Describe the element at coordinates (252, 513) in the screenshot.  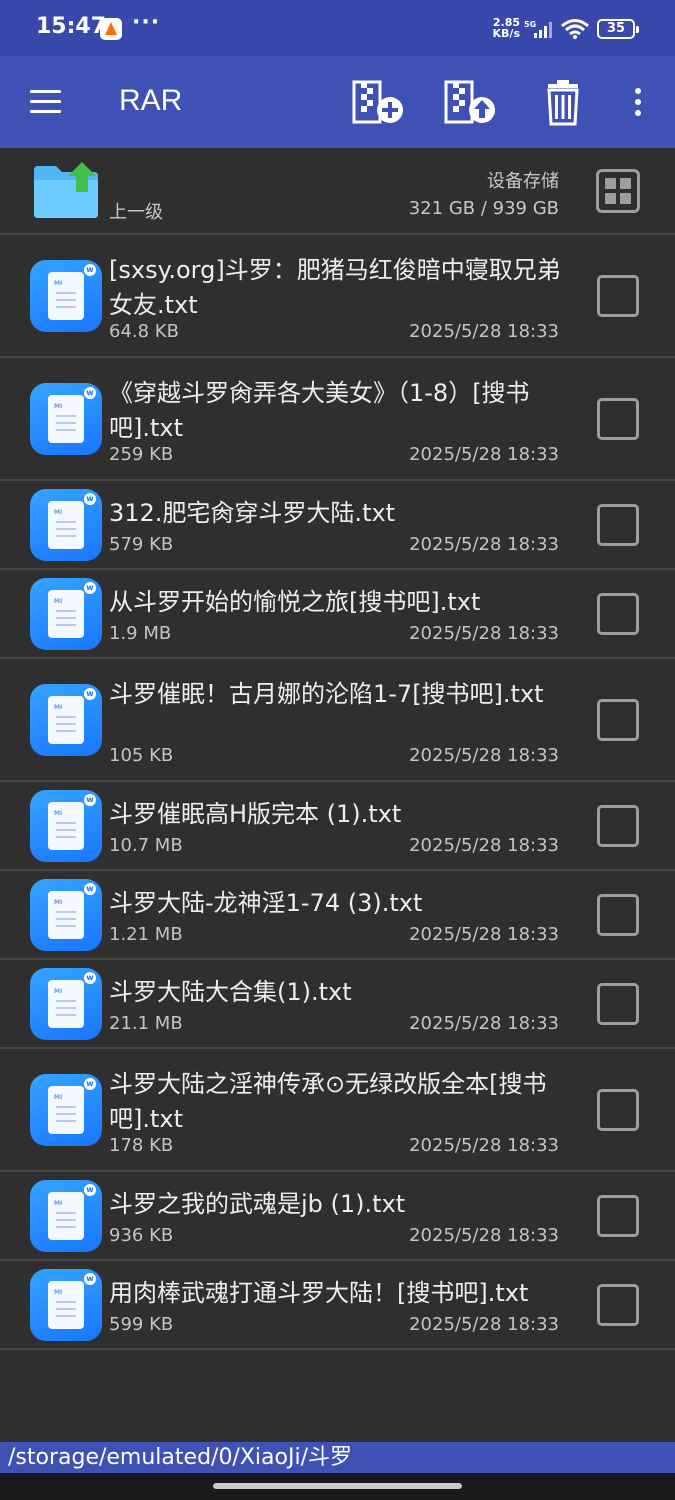
I see `file-name: 312.肥宅肏穿斗罗大陆.txt` at that location.